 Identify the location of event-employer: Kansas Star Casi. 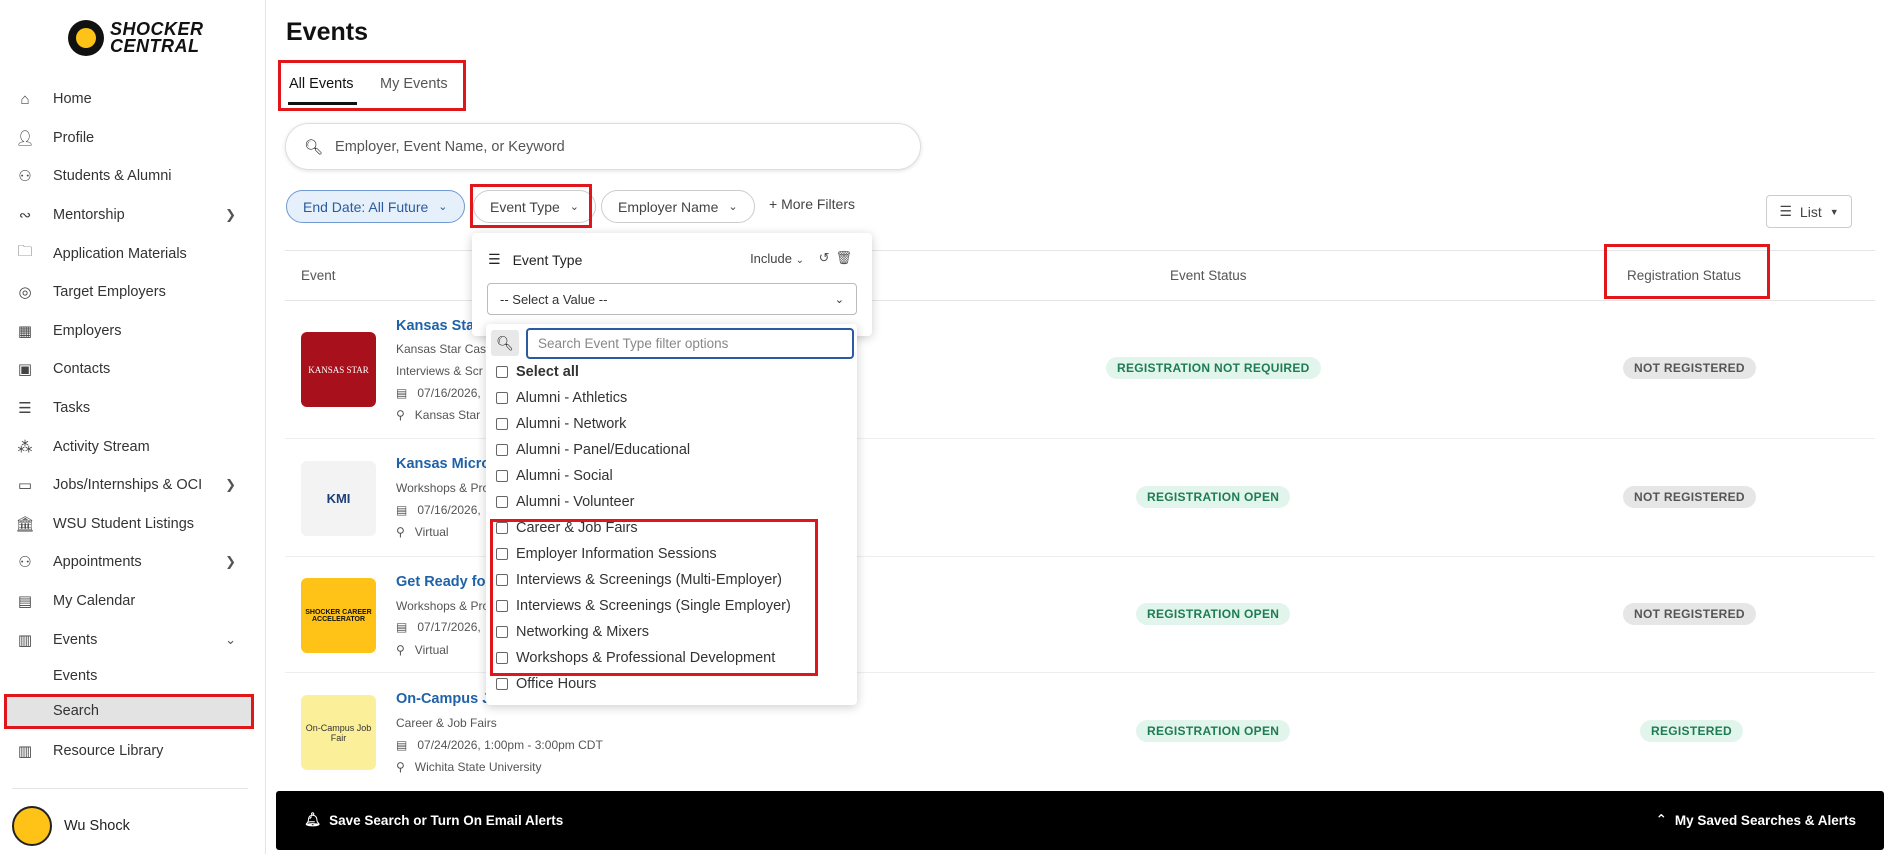
(442, 349).